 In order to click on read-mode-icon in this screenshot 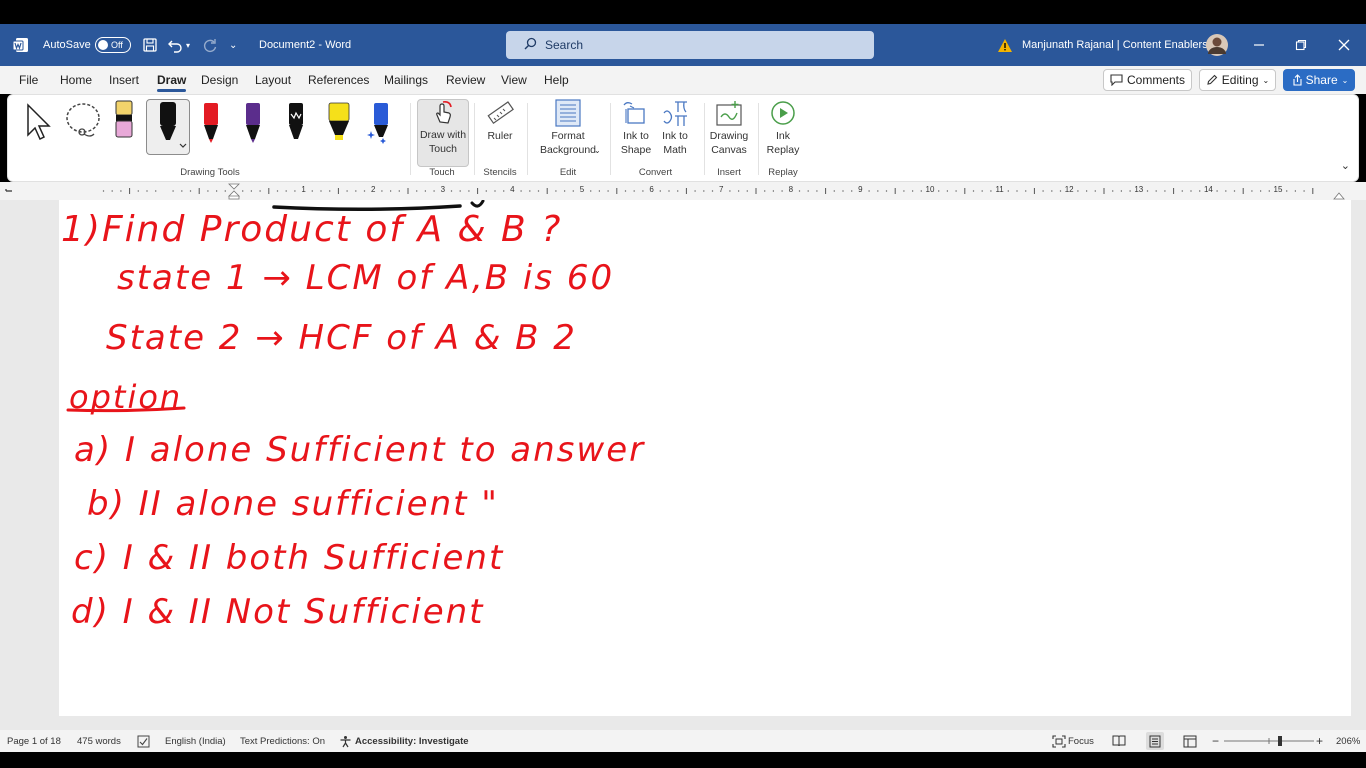, I will do `click(1119, 741)`.